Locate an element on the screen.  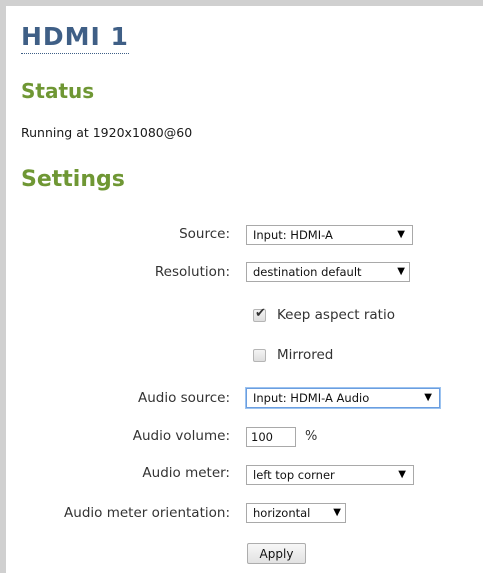
page-title: HDMI 1 is located at coordinates (75, 38).